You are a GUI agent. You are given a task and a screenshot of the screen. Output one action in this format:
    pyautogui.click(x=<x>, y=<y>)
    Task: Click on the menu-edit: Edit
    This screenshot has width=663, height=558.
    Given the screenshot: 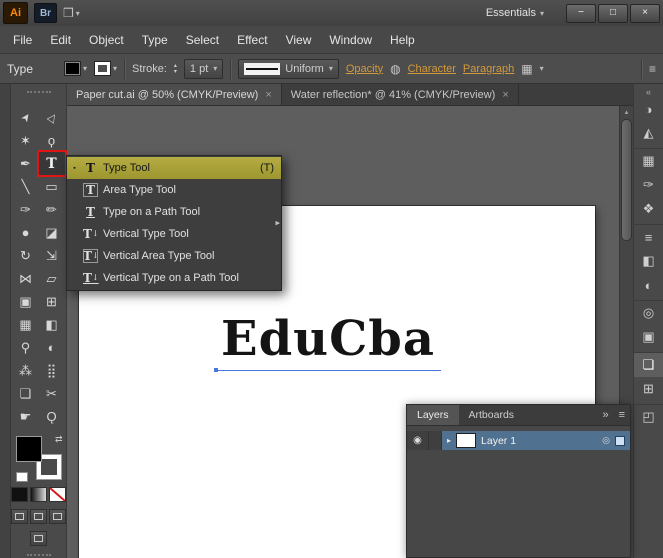 What is the action you would take?
    pyautogui.click(x=60, y=39)
    